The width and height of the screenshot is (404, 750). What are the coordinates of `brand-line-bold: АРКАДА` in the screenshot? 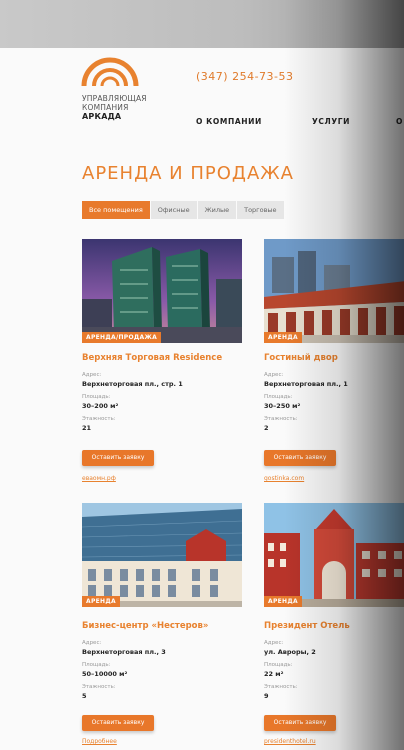 It's located at (102, 116).